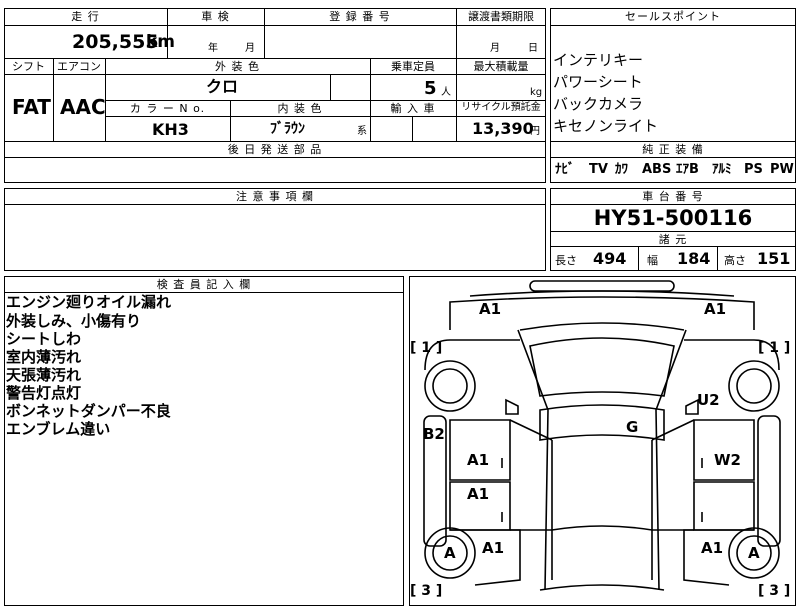 Image resolution: width=800 pixels, height=606 pixels. What do you see at coordinates (727, 460) in the screenshot?
I see `damage-mark: W2` at bounding box center [727, 460].